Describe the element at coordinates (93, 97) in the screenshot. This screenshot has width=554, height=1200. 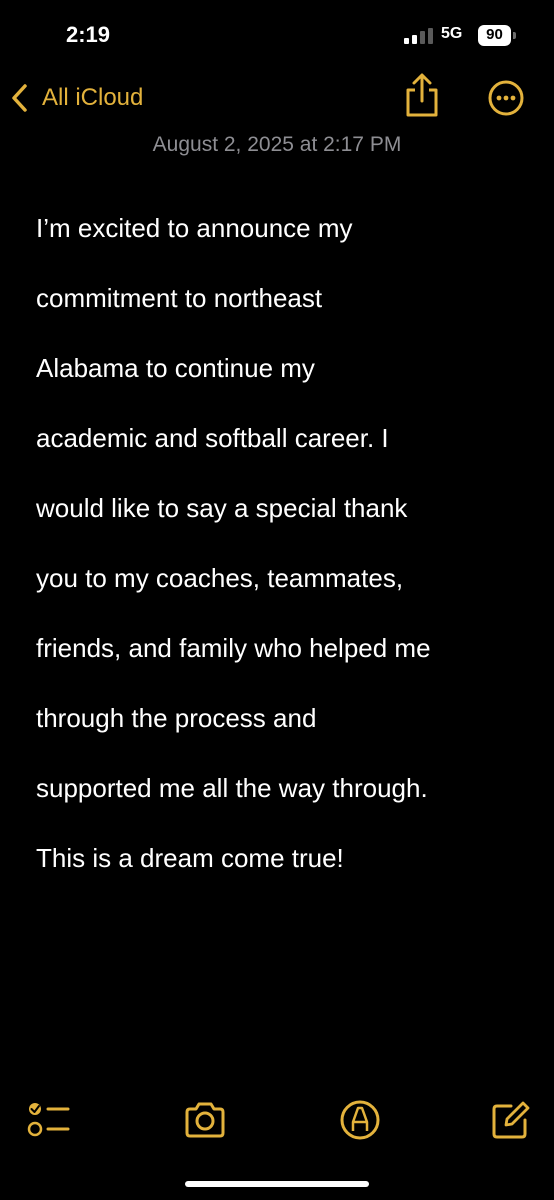
I see `back-label: All iCloud` at that location.